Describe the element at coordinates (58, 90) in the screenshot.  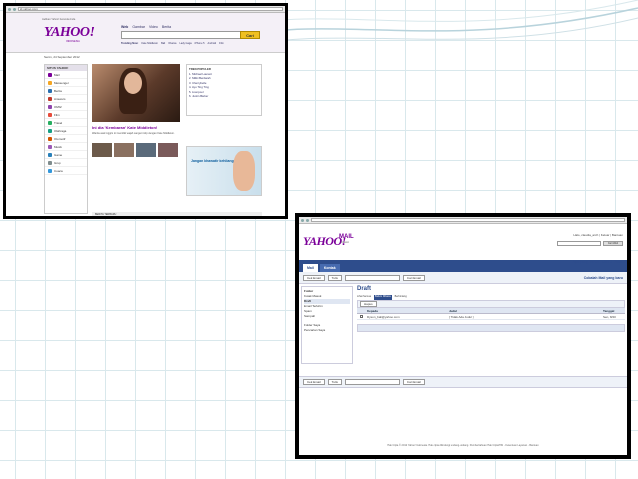
I see `sidebar-item-label: Berita` at that location.